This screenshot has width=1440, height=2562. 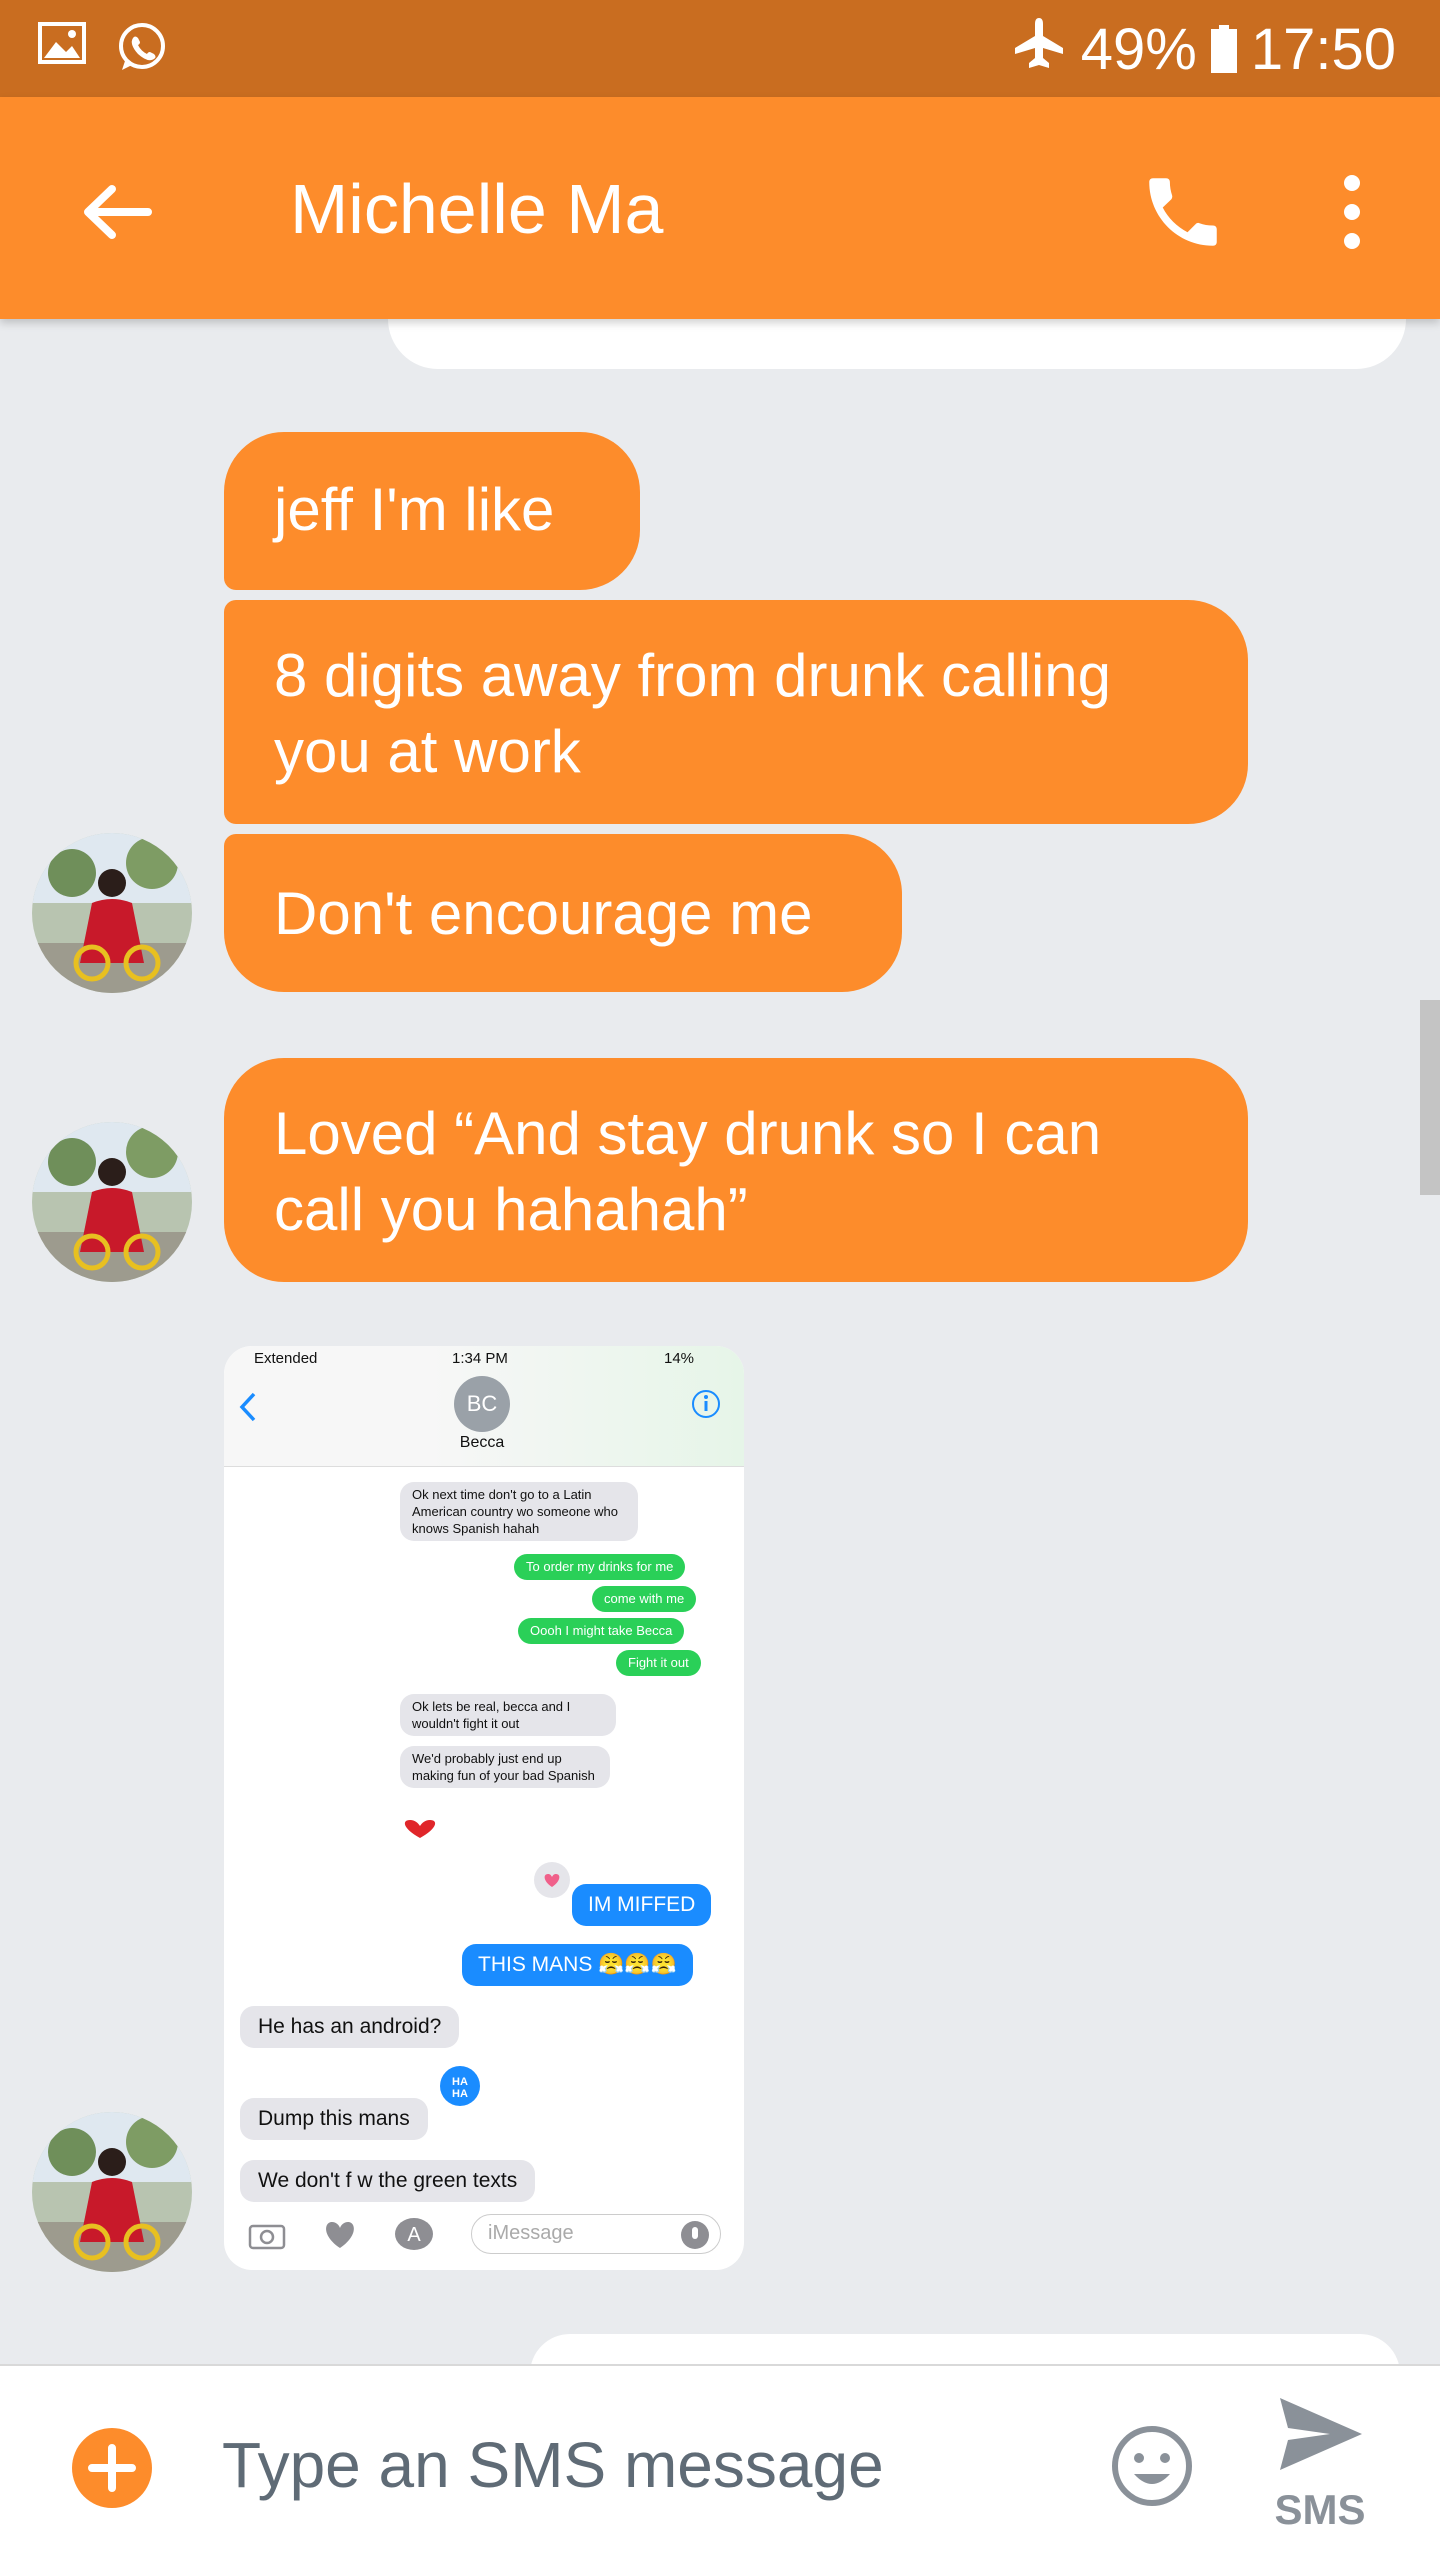 What do you see at coordinates (1430, 1097) in the screenshot?
I see `scrollbar-thumb` at bounding box center [1430, 1097].